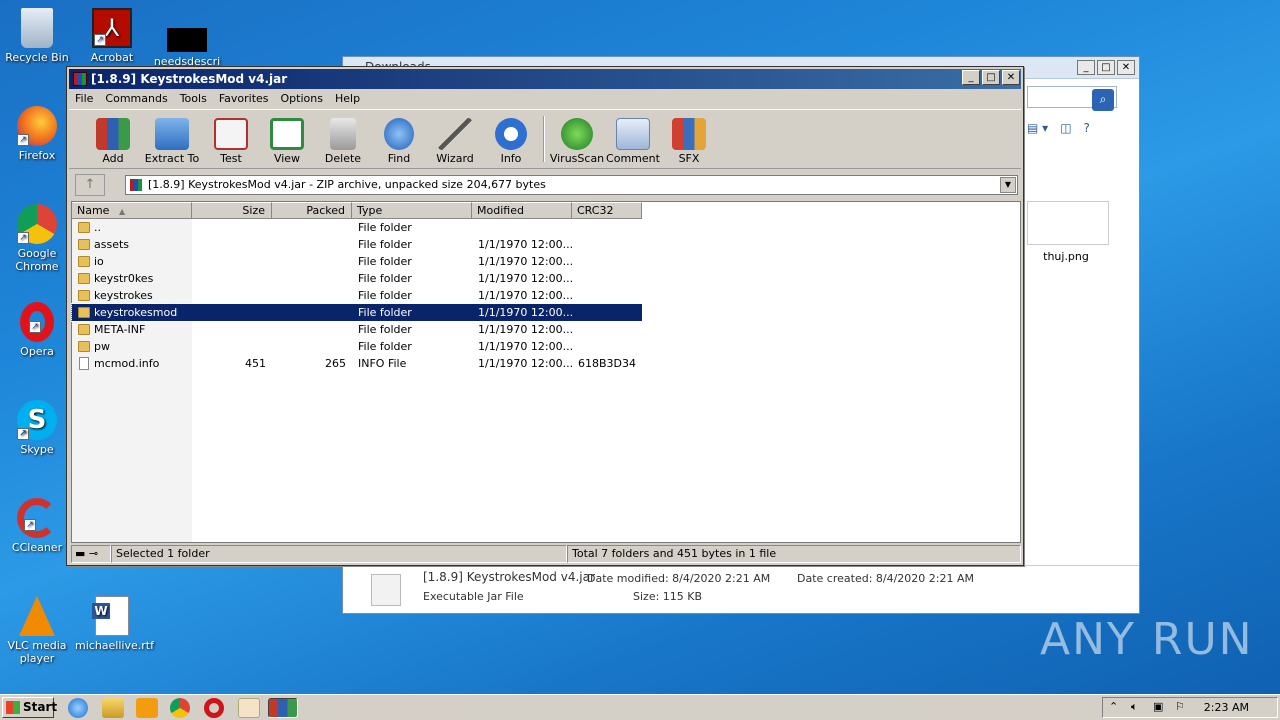 This screenshot has width=1280, height=720. Describe the element at coordinates (231, 134) in the screenshot. I see `clipboard-check-icon` at that location.